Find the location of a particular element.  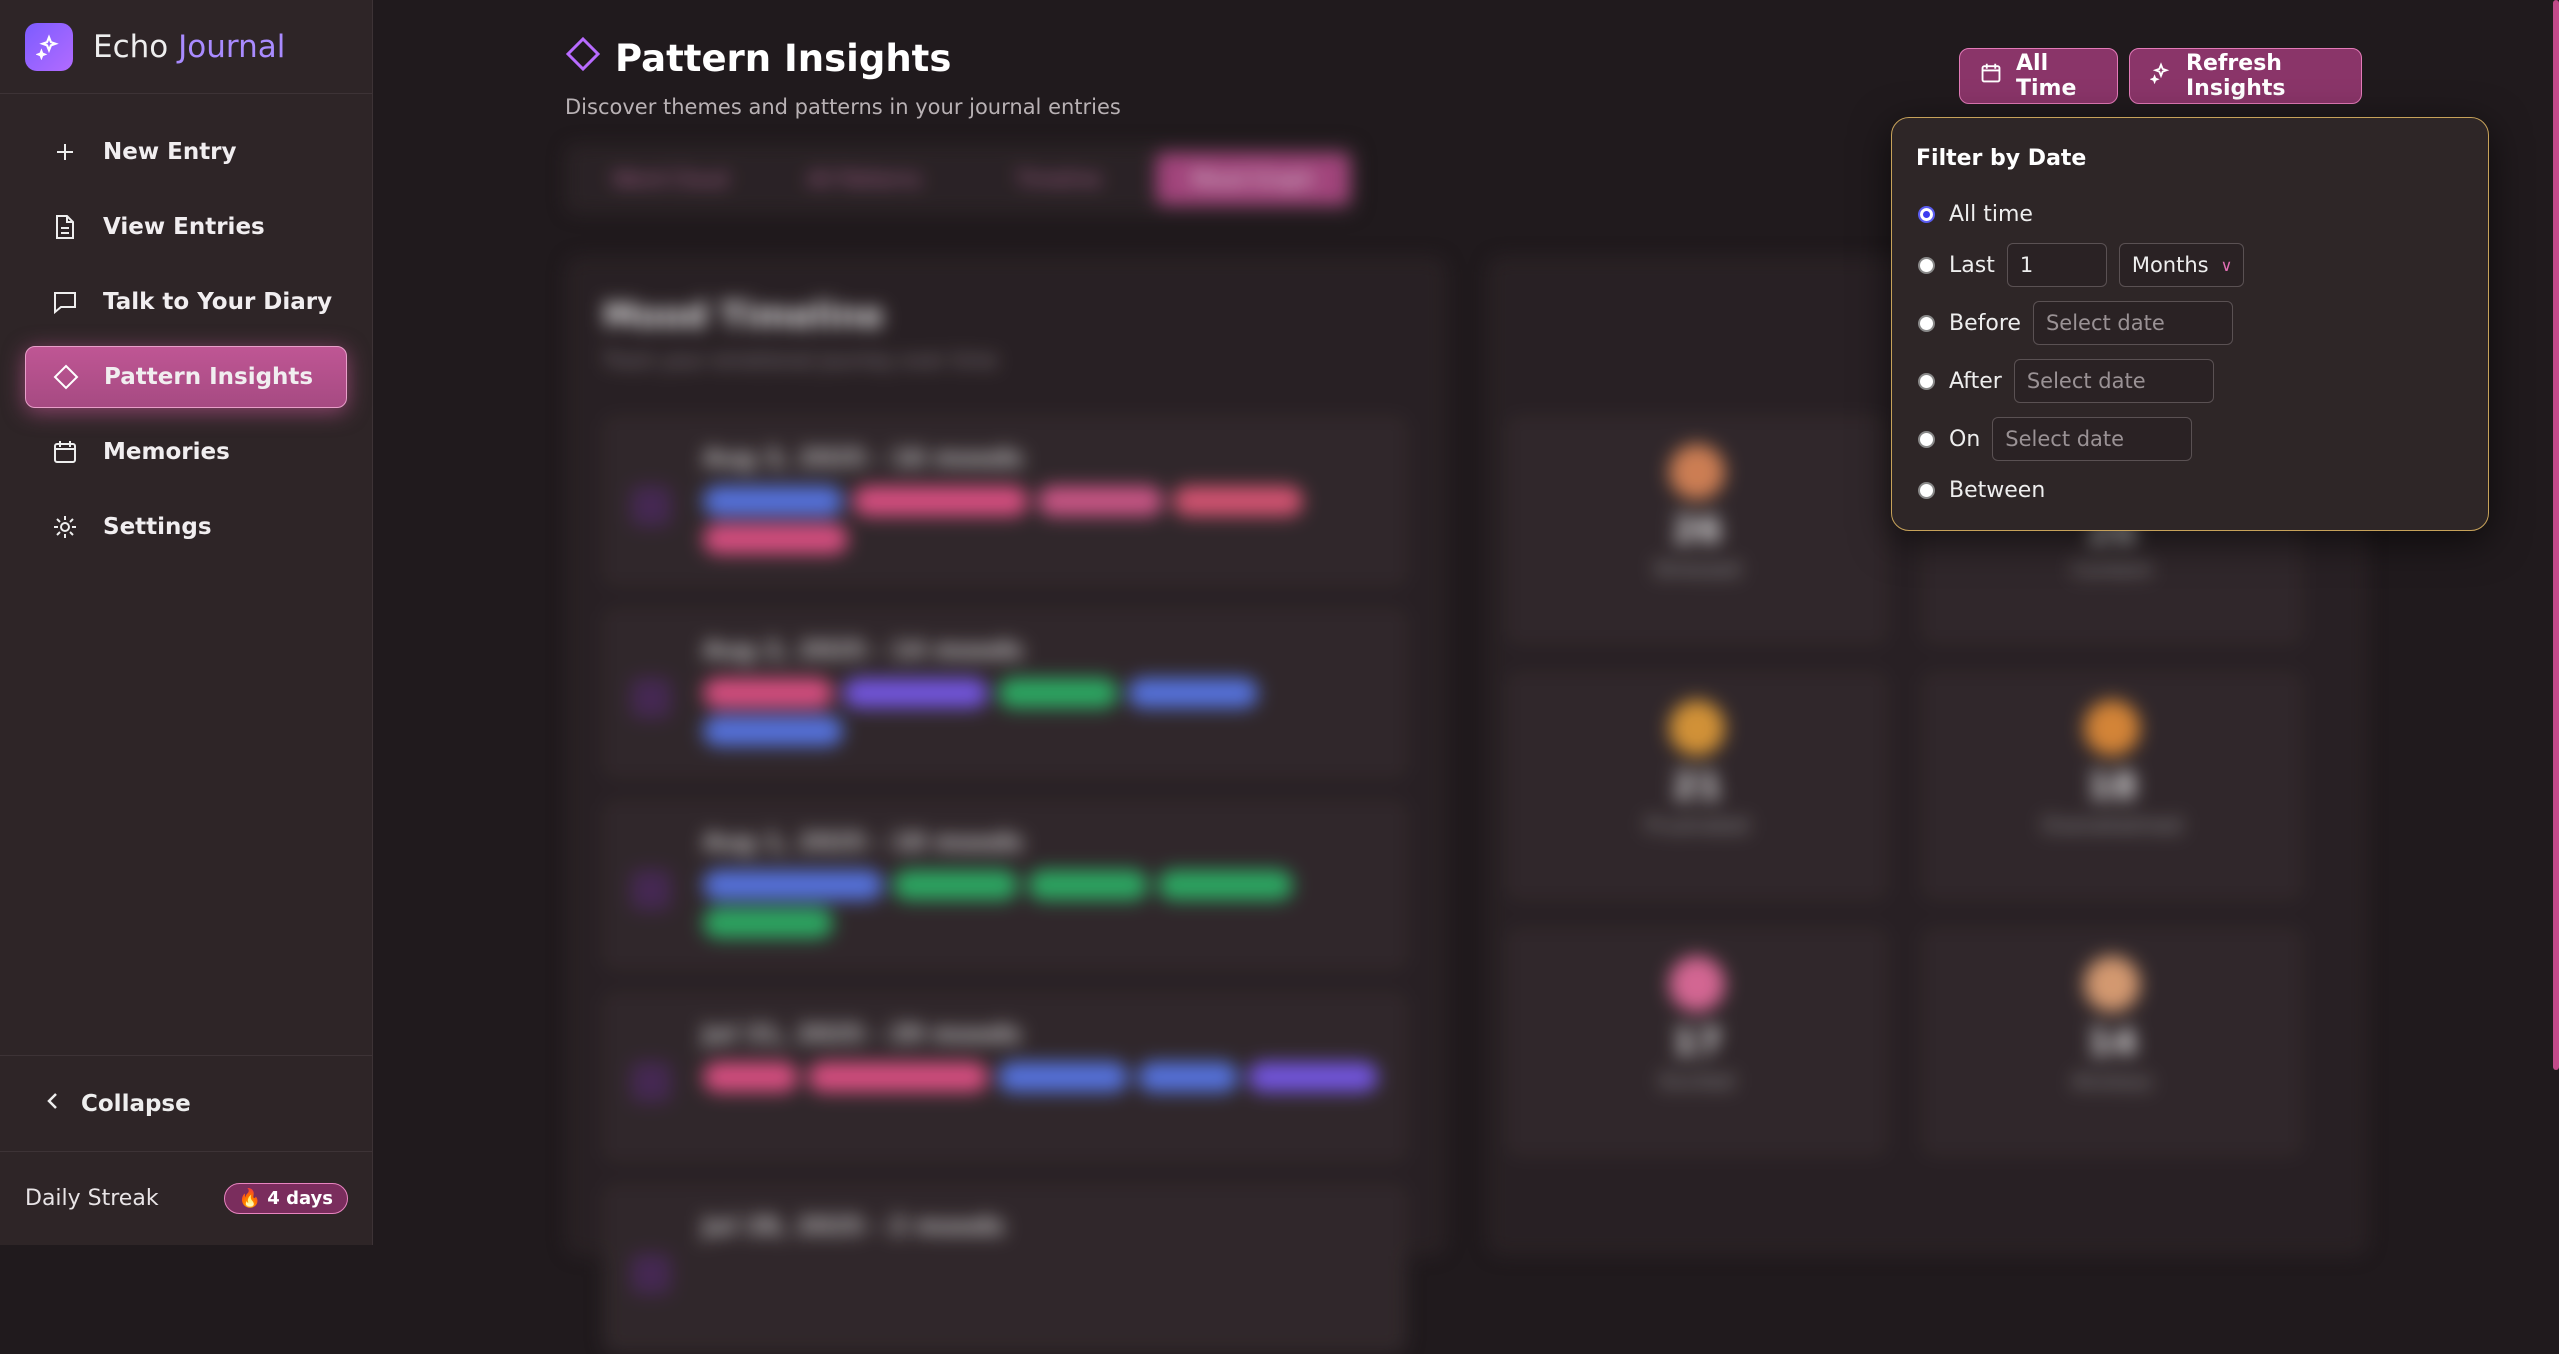

sidebar-item-settings: Settings is located at coordinates (186, 527).